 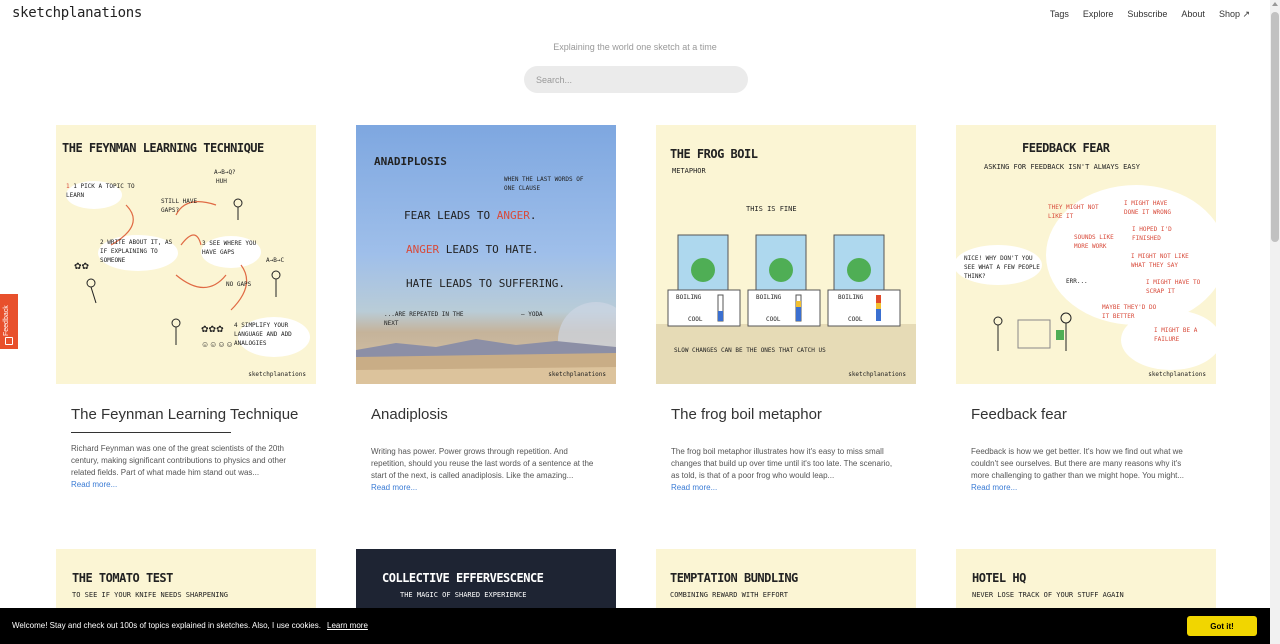 I want to click on sketch-subheading: THE MAGIC OF SHARED EXPERIENCE, so click(x=463, y=595).